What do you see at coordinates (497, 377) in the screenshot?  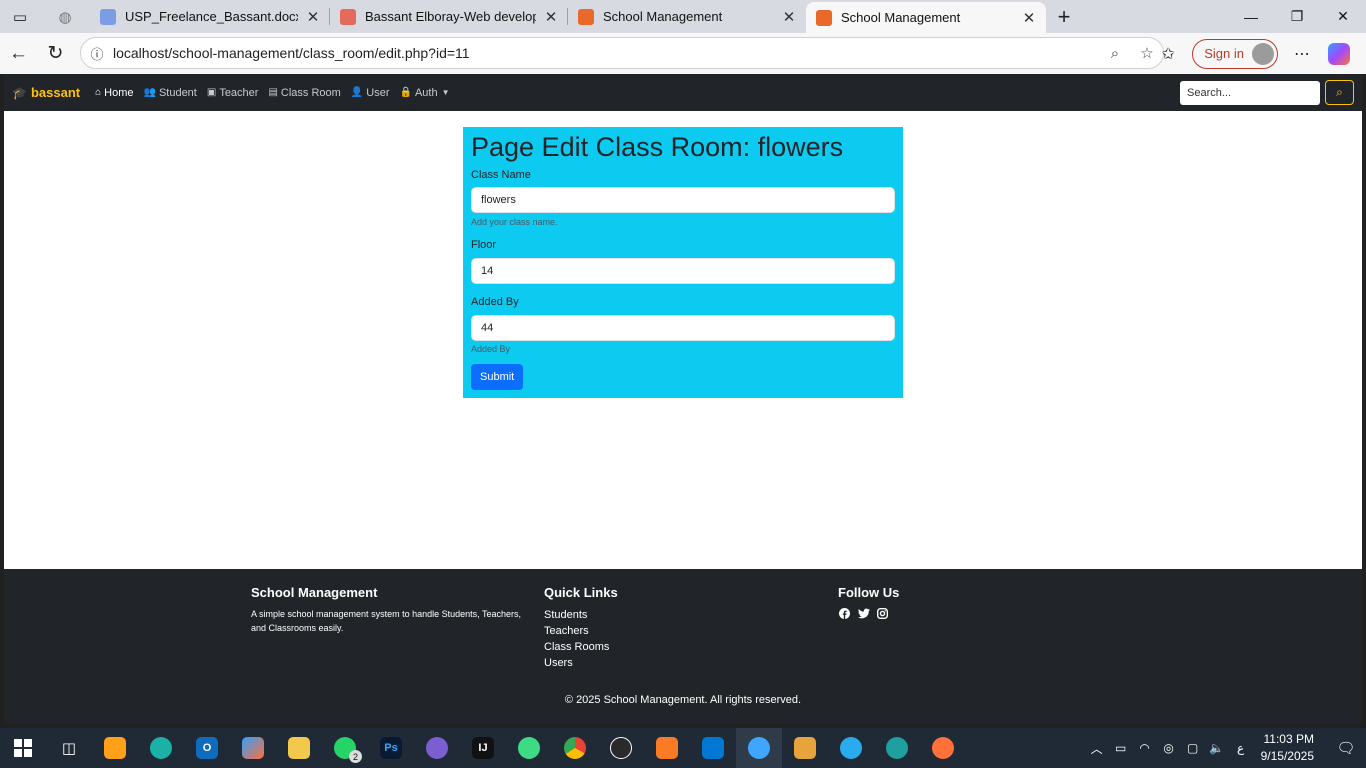 I see `submit-button: Submit` at bounding box center [497, 377].